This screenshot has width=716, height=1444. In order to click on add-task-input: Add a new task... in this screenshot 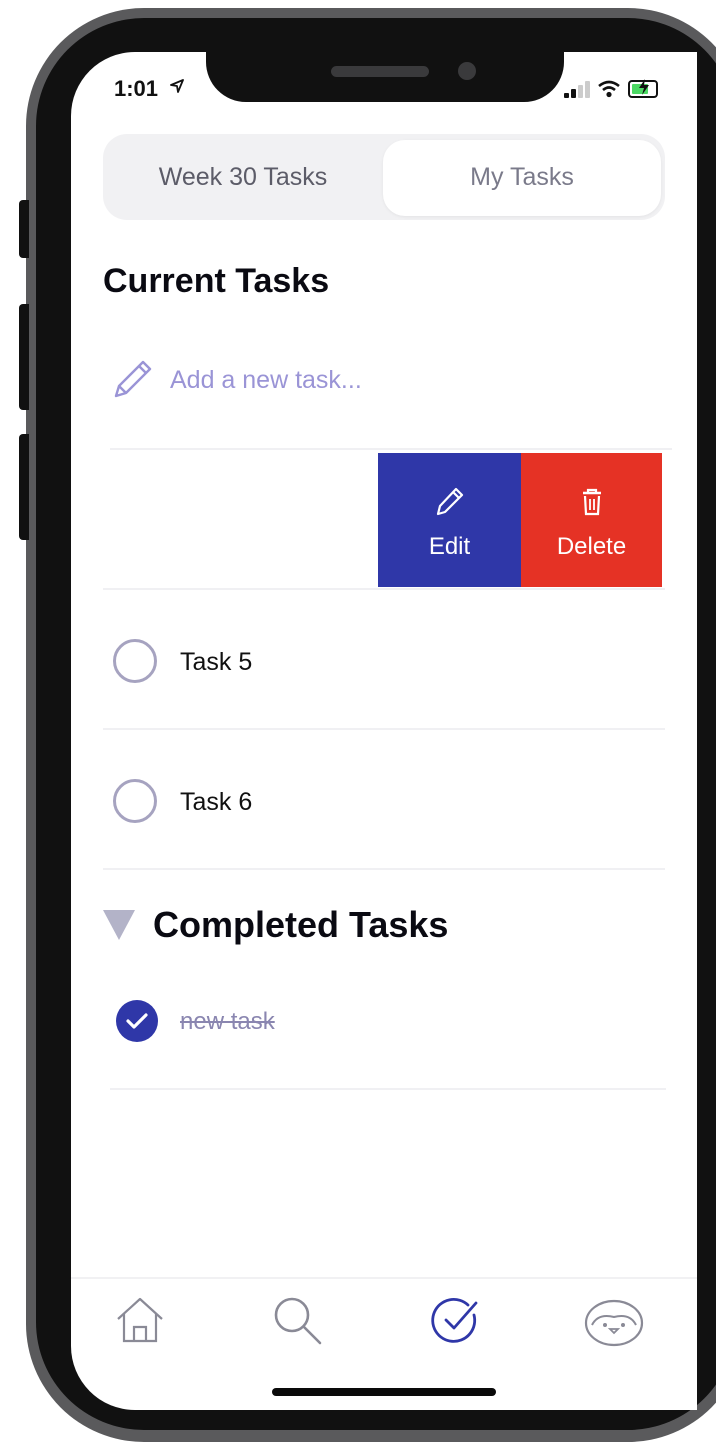, I will do `click(370, 380)`.